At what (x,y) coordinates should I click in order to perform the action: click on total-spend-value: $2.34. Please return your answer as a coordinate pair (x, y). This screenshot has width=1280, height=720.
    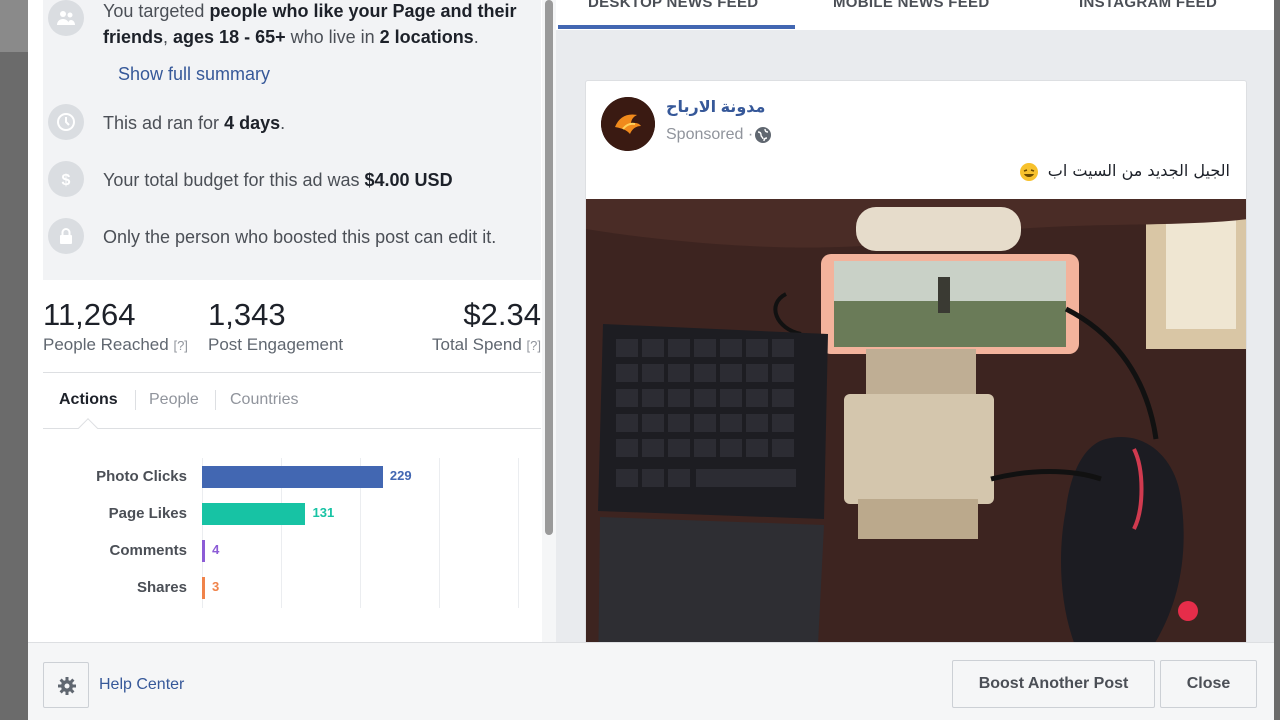
    Looking at the image, I should click on (502, 314).